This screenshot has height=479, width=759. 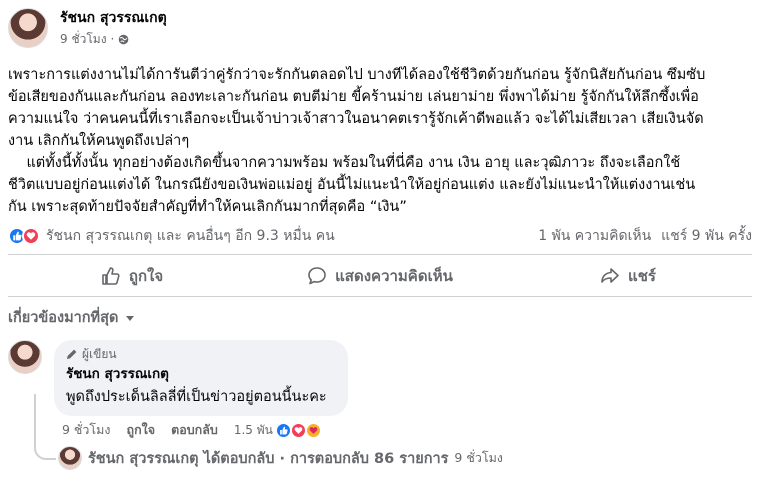 I want to click on comment-button-label: แสดงความคิดเห็น, so click(x=394, y=276).